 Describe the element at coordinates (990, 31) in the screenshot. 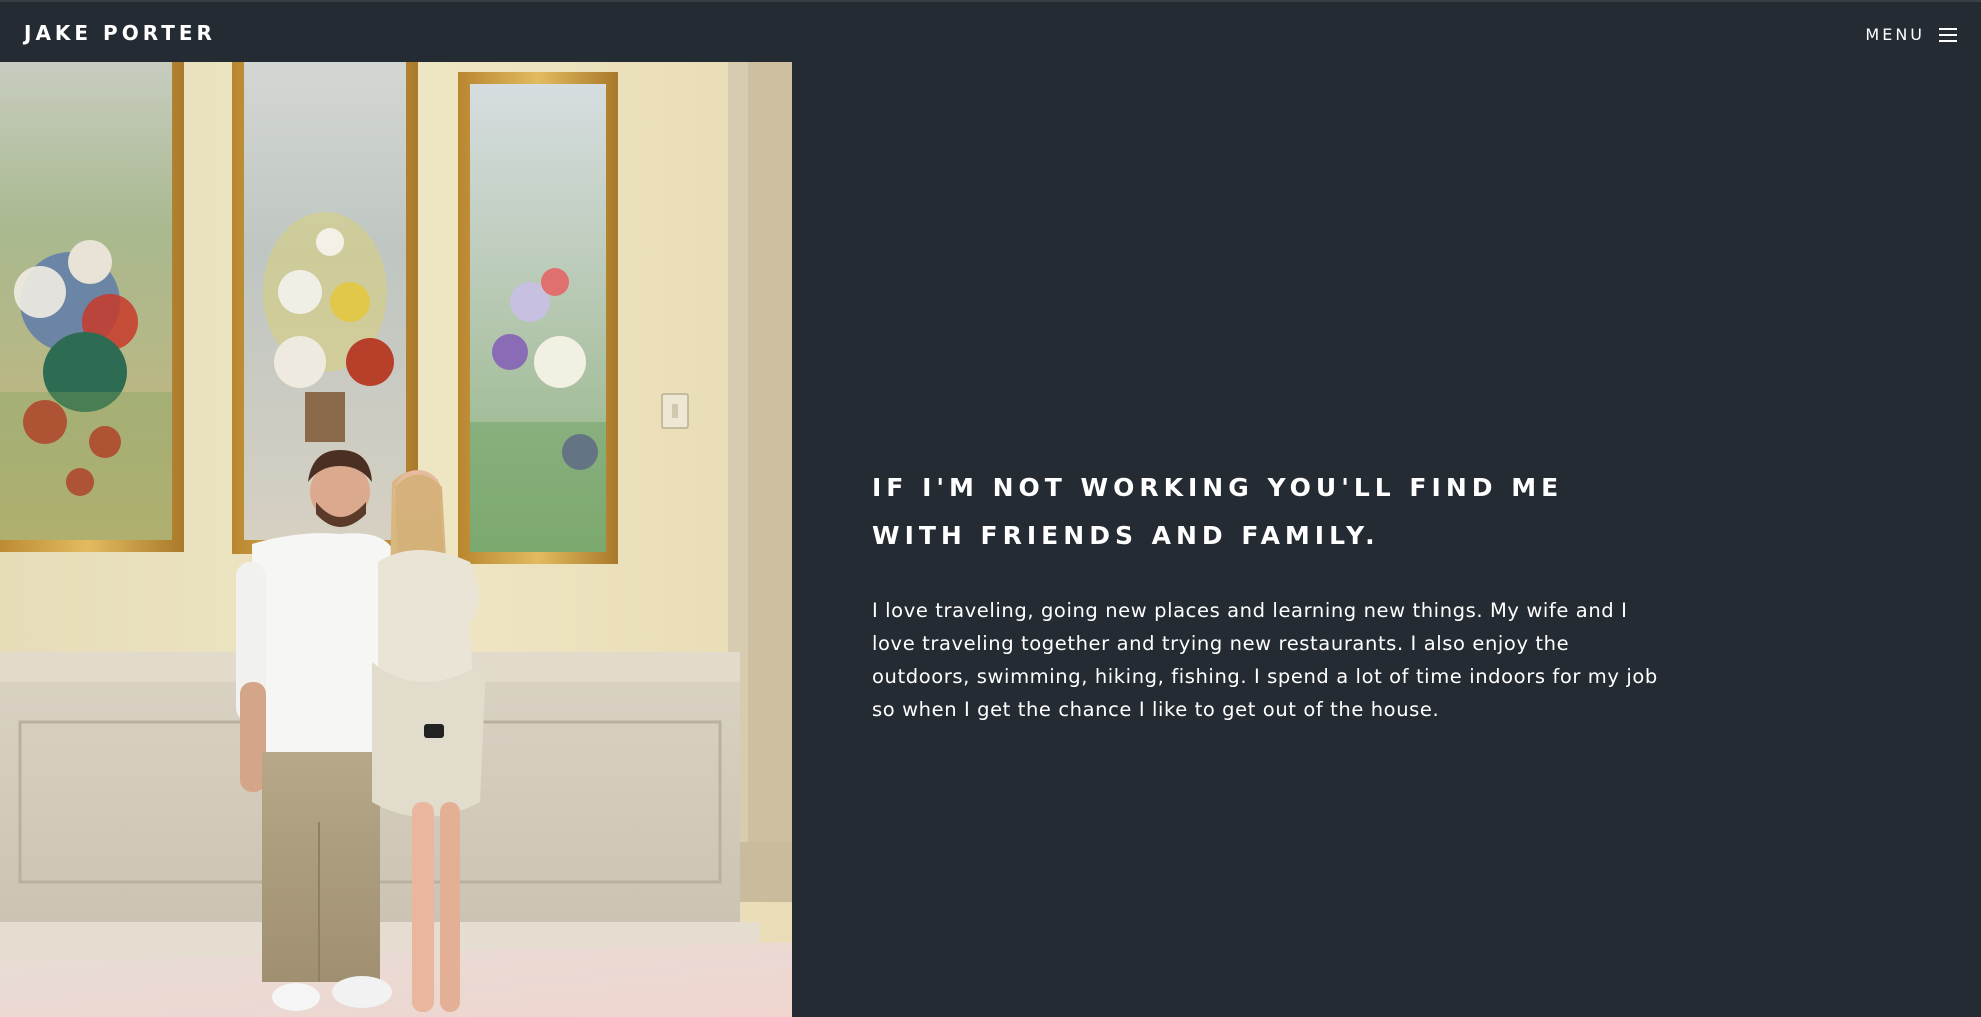

I see `site-header: JAKE PORTER MENU` at that location.